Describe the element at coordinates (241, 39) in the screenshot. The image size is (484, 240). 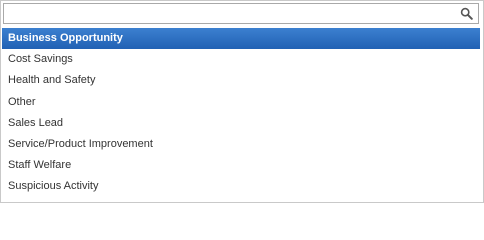
I see `option-business-opportunity: Business Opportunity` at that location.